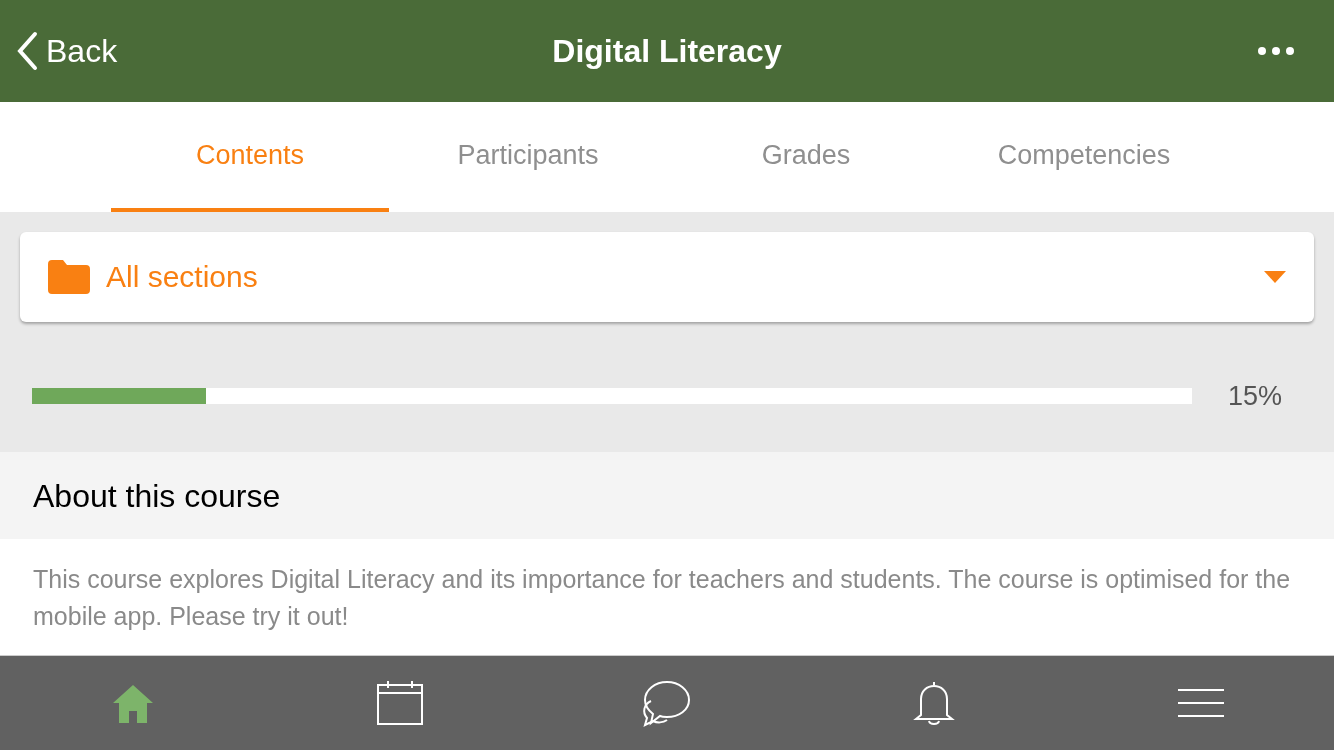 This screenshot has width=1334, height=750. I want to click on caret-icon, so click(1275, 276).